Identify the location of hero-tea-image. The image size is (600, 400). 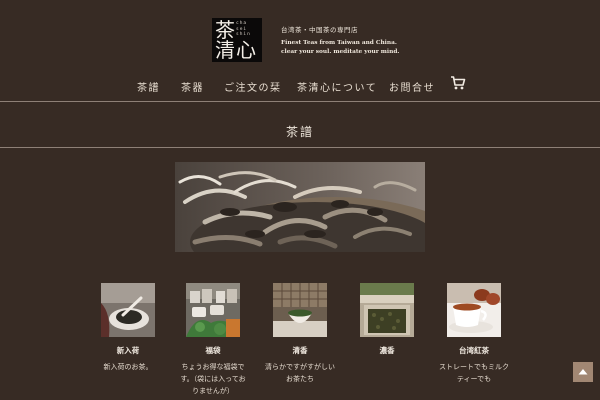
(300, 207).